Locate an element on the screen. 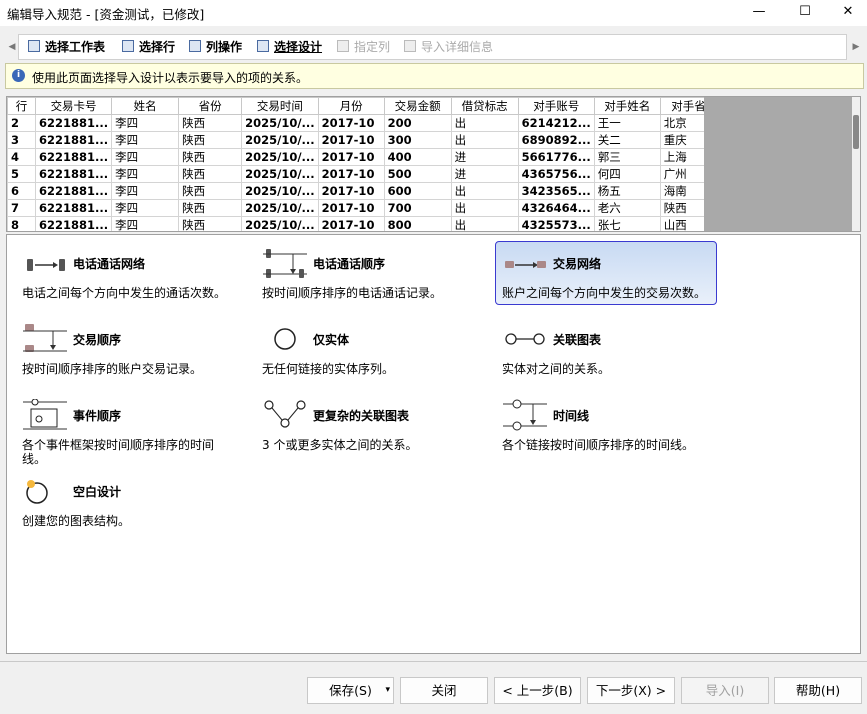 This screenshot has width=867, height=714. grid-cell: 7 is located at coordinates (21, 208).